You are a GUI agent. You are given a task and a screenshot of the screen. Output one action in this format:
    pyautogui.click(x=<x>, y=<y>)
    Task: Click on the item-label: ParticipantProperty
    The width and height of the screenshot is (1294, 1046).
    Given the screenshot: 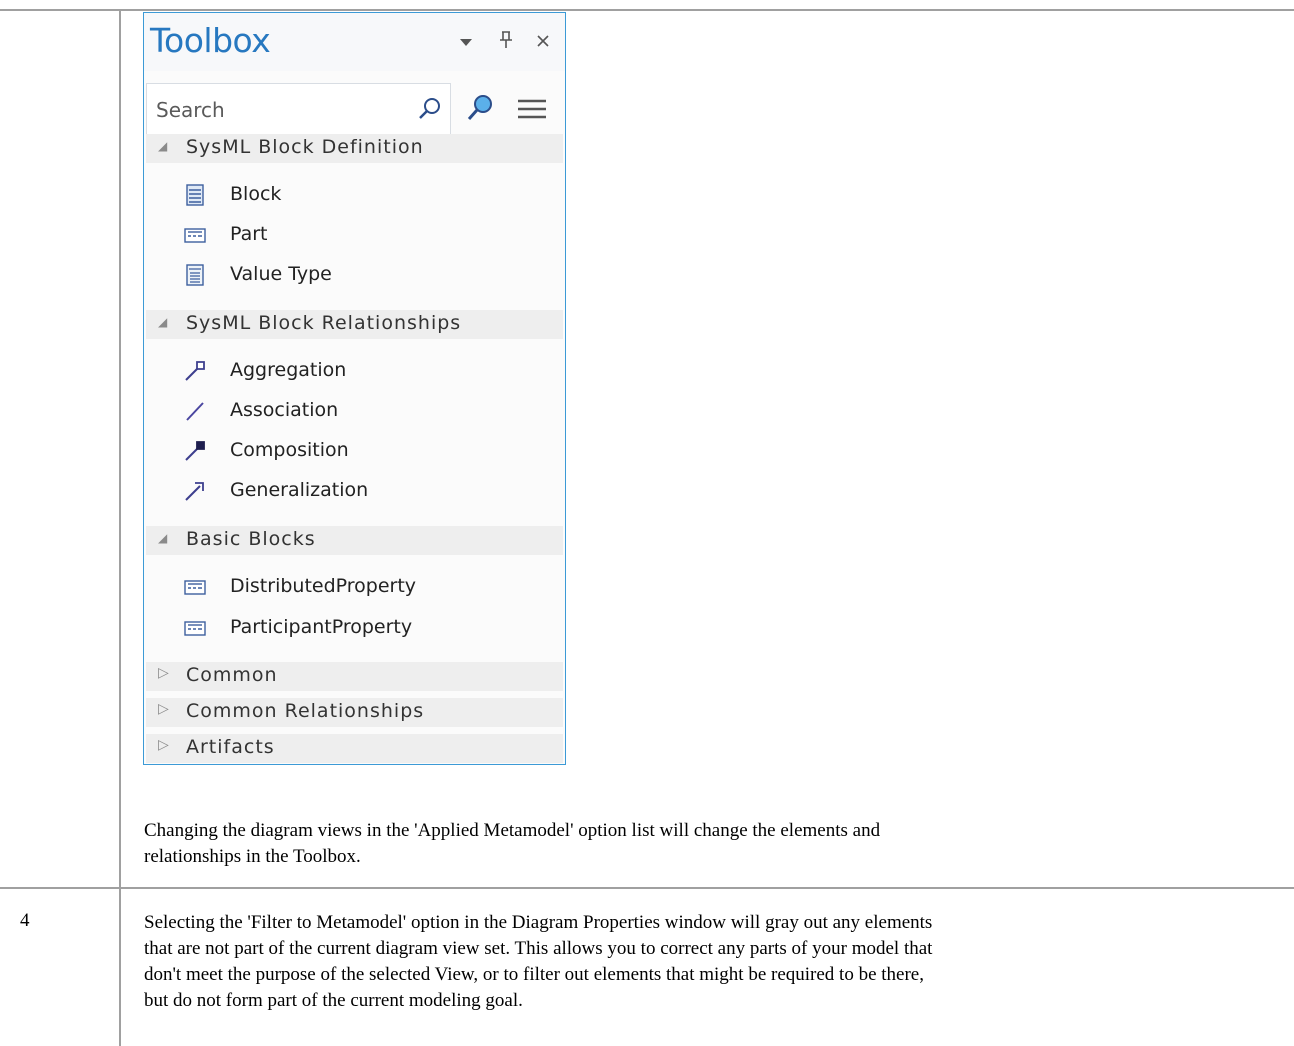 What is the action you would take?
    pyautogui.click(x=321, y=627)
    